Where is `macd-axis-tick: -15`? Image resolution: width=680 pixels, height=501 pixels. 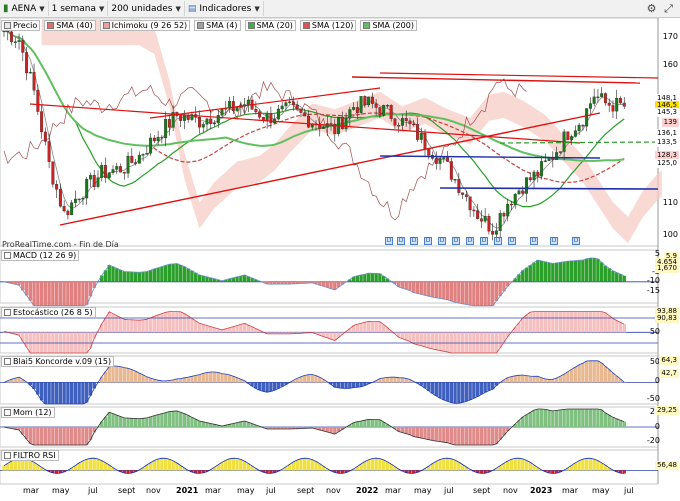 macd-axis-tick: -15 is located at coordinates (653, 290).